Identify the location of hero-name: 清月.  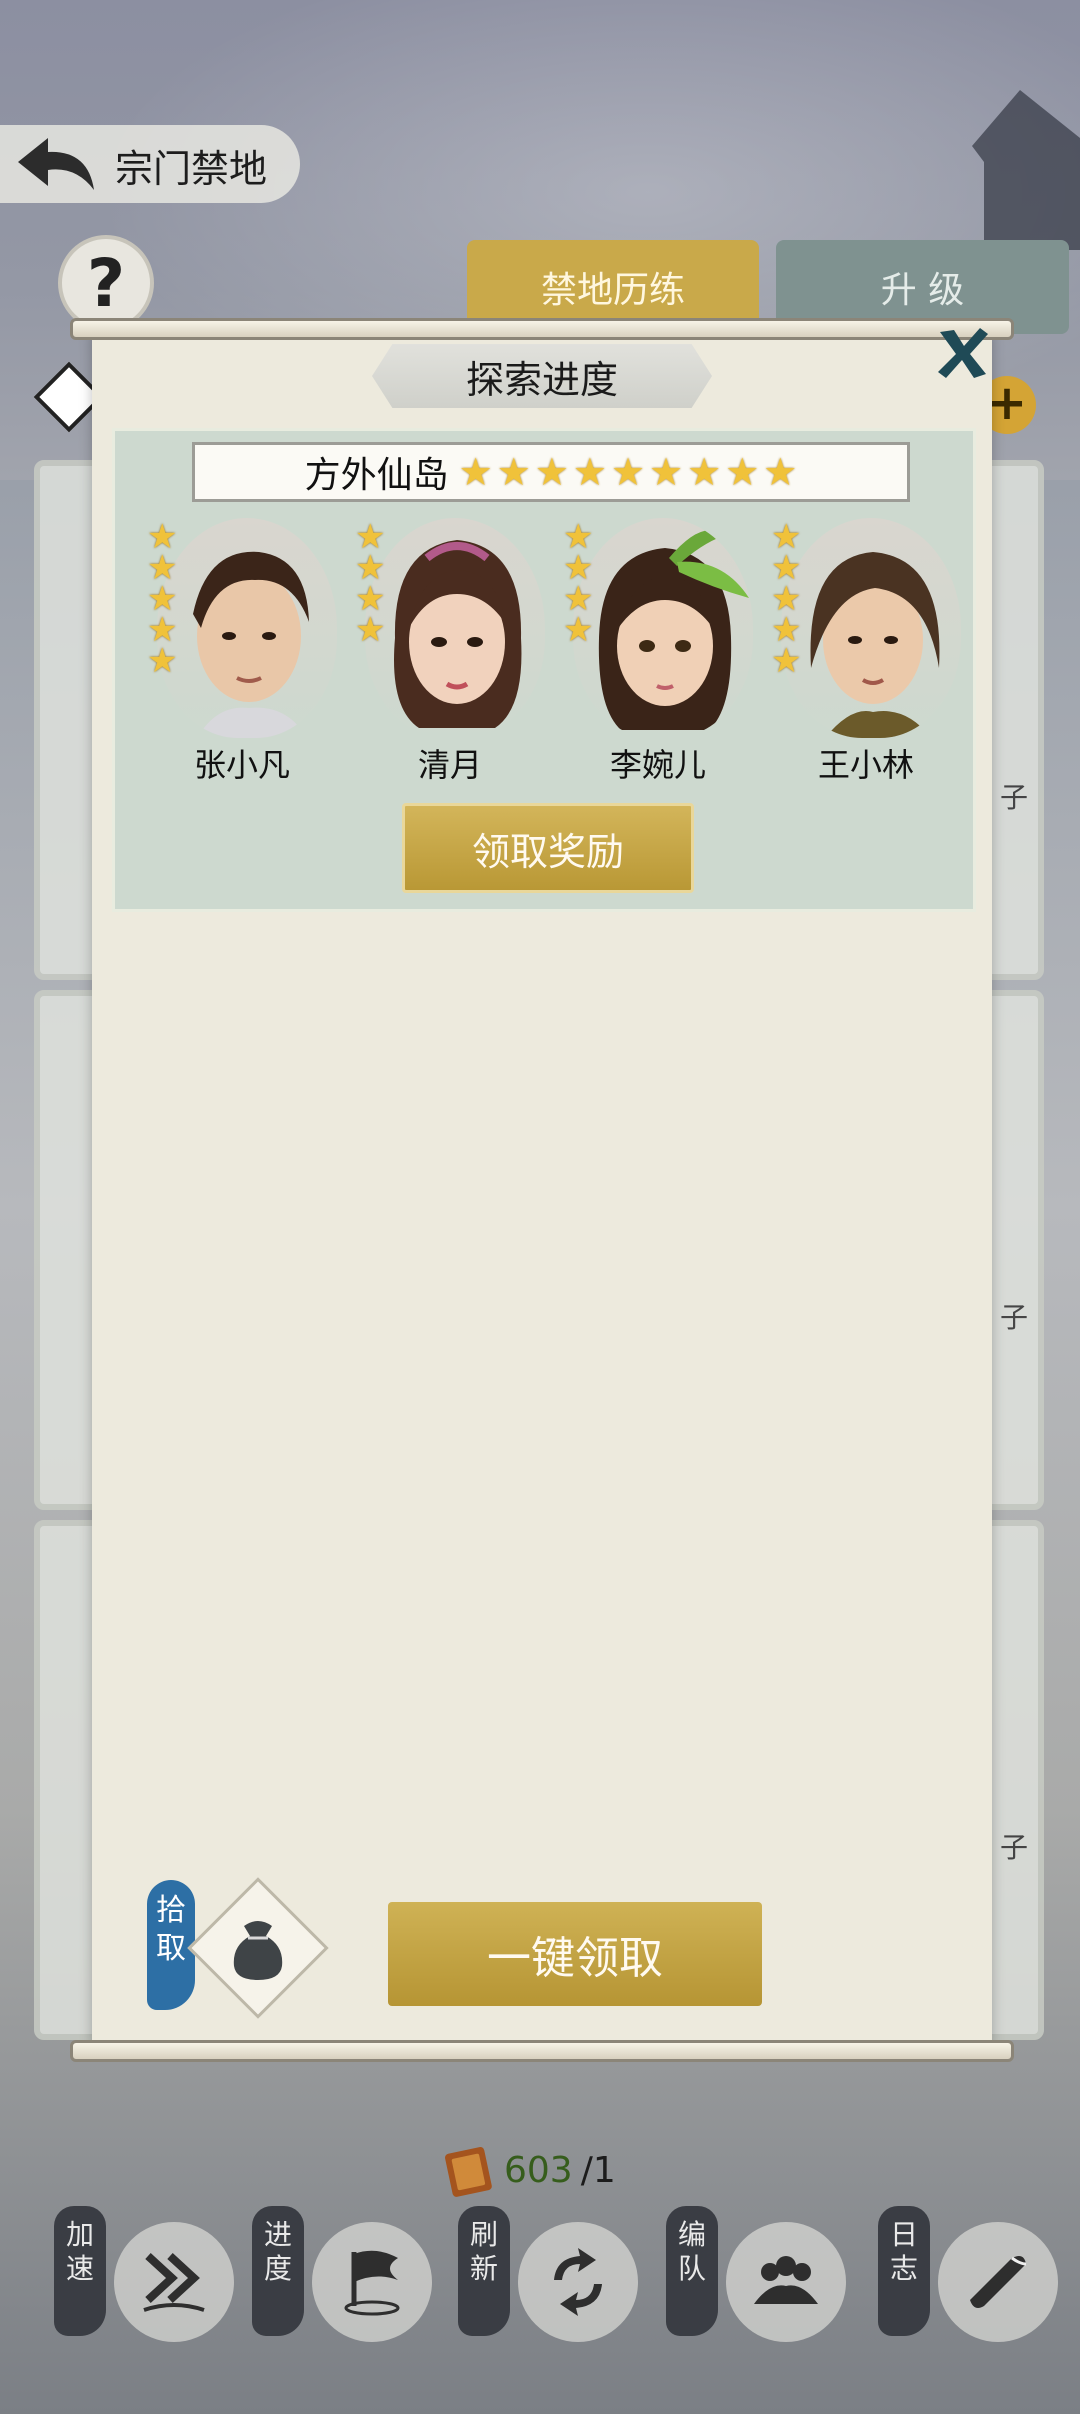
(449, 765).